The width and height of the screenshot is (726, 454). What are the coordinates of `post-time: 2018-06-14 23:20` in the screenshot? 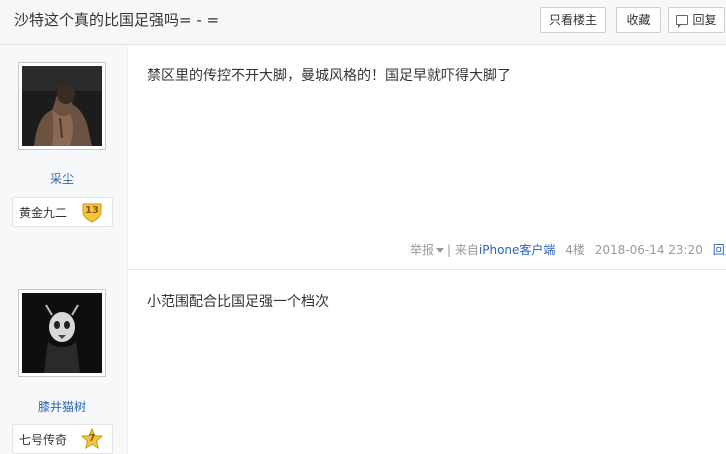 It's located at (648, 250).